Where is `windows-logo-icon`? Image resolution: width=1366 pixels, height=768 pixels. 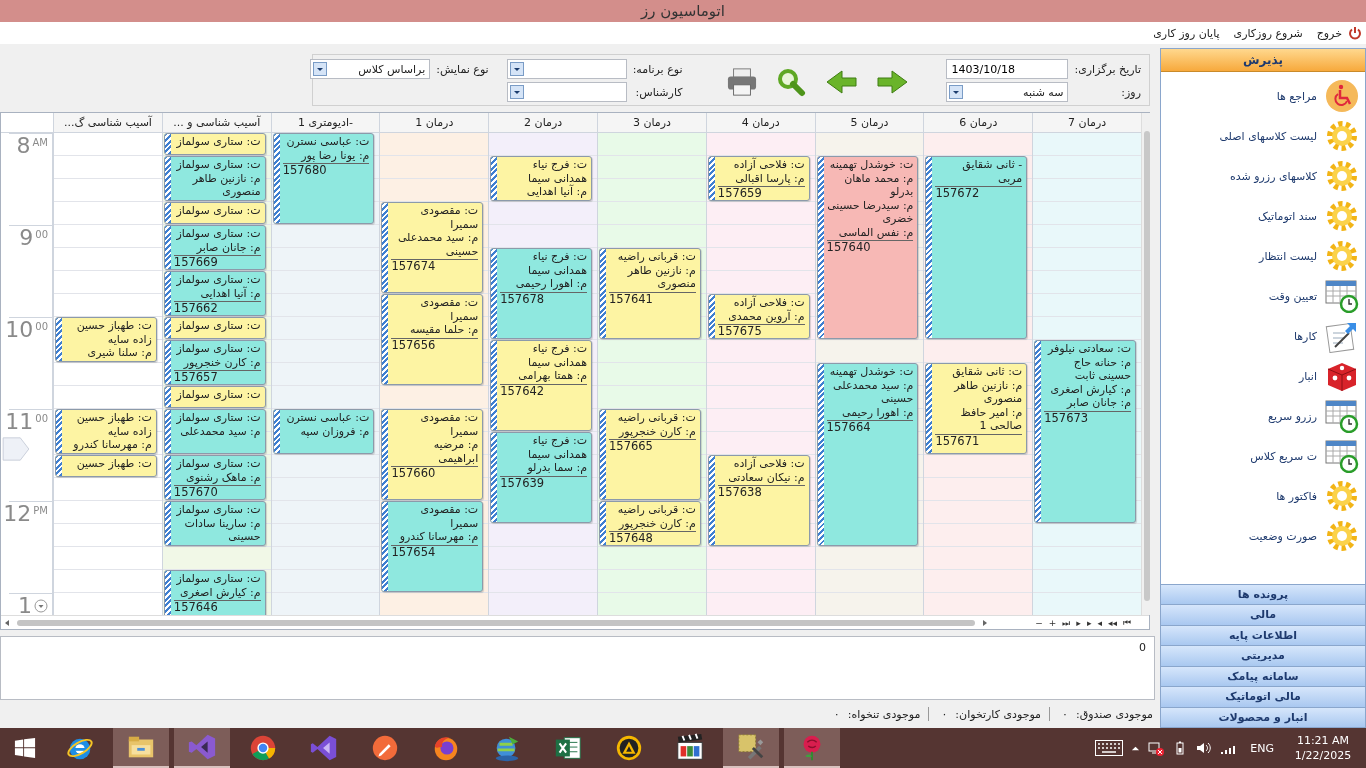
windows-logo-icon is located at coordinates (25, 748).